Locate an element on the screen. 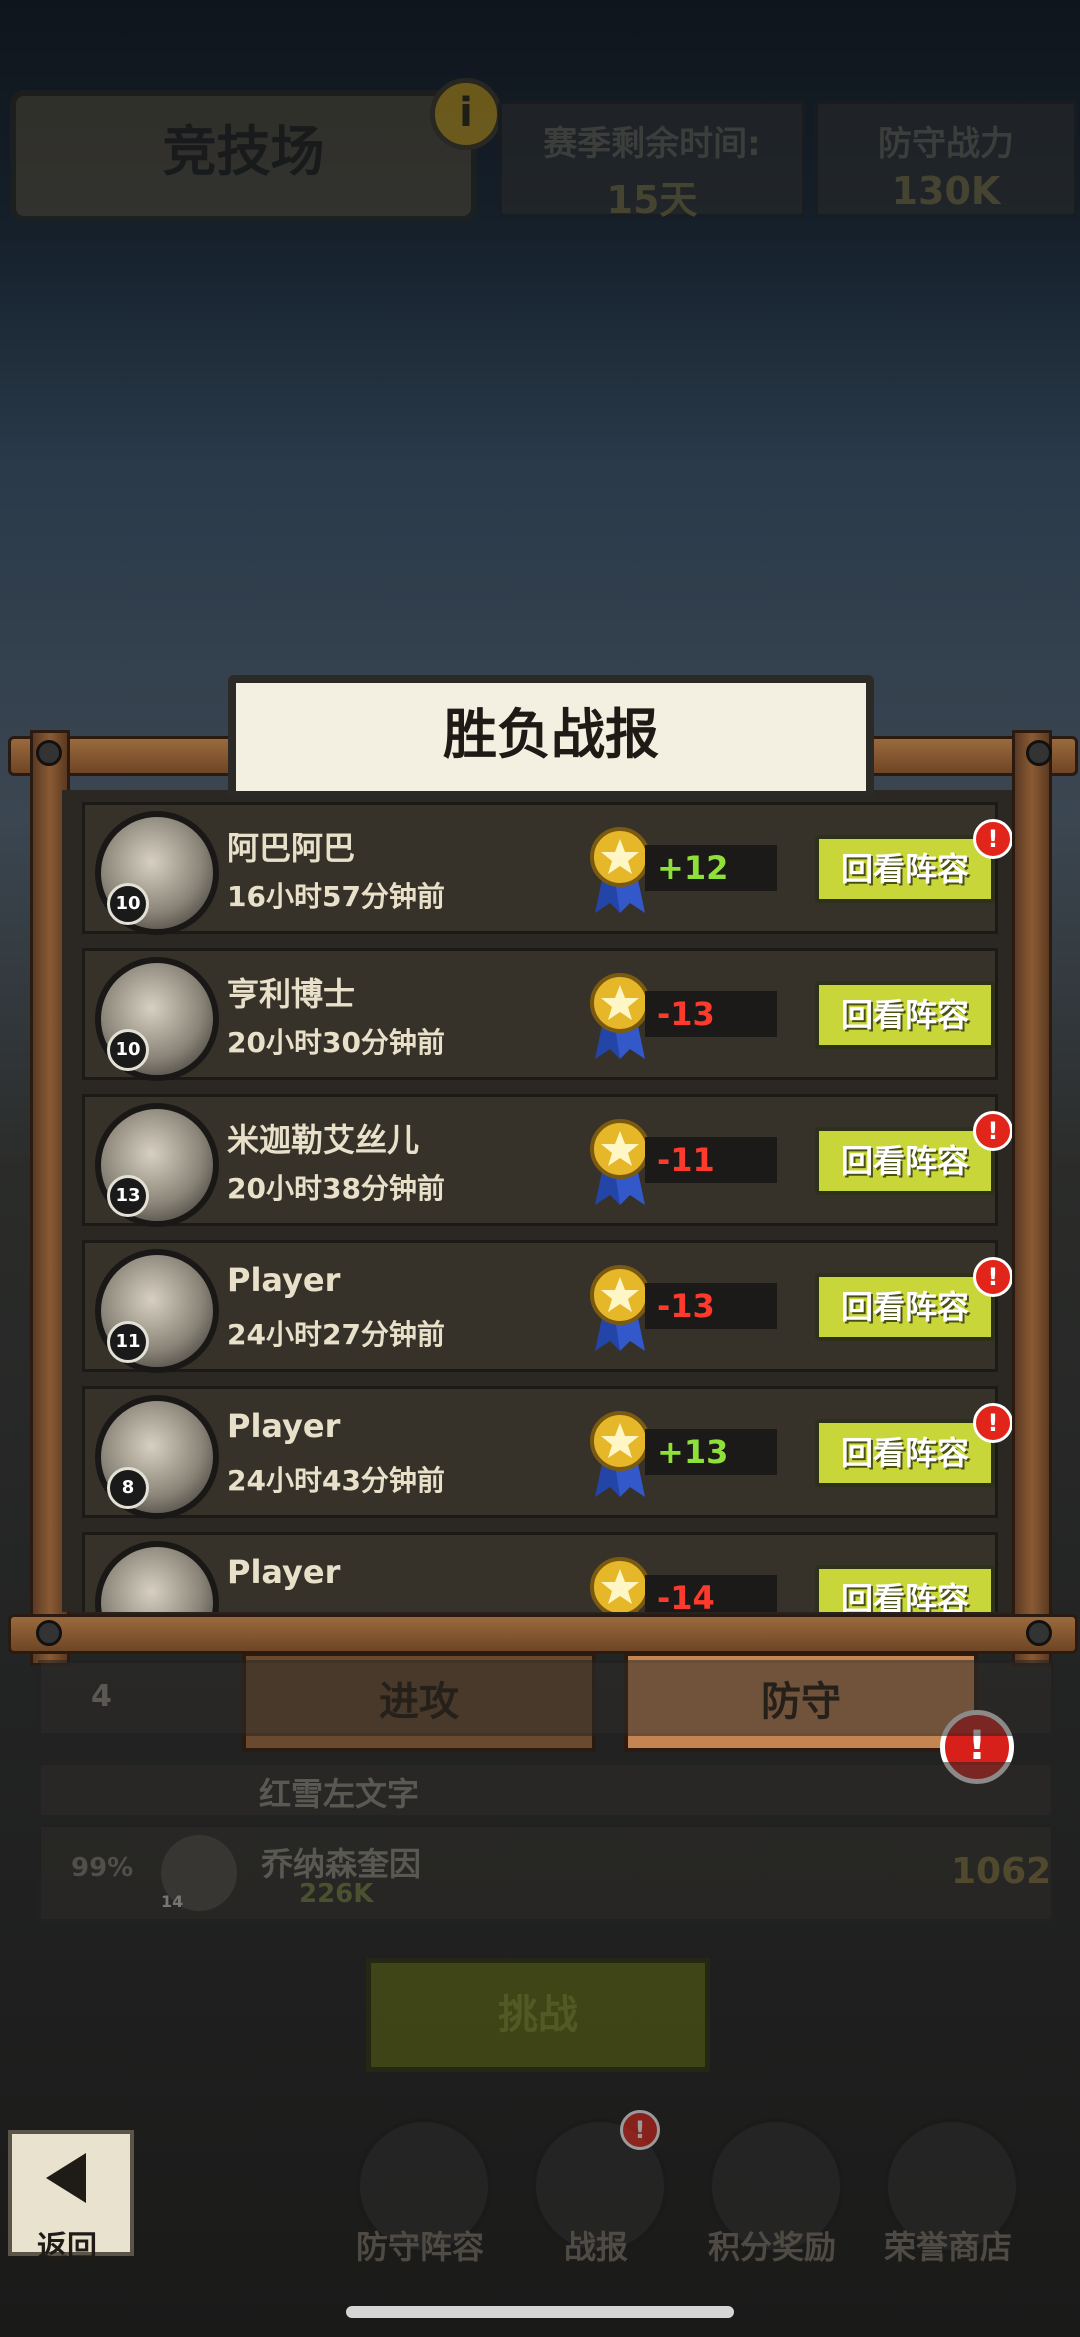 The height and width of the screenshot is (2337, 1080). report-row: 10 阿巴阿巴 16小时57分钟前 +12 回看阵容 ! is located at coordinates (547, 868).